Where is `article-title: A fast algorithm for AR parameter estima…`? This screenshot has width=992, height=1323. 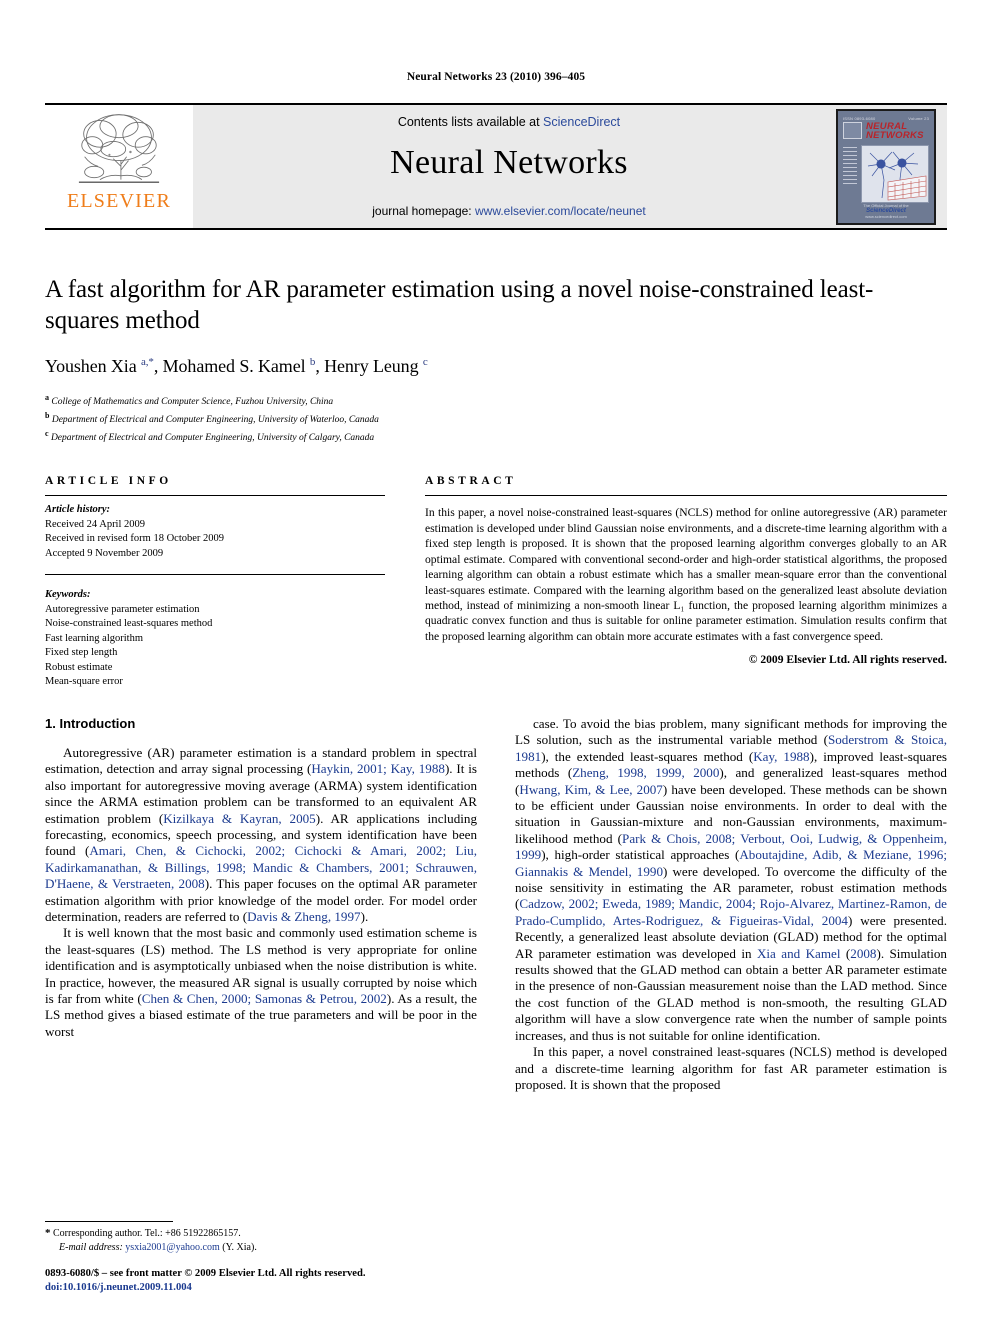
article-title: A fast algorithm for AR parameter estima… is located at coordinates (459, 305).